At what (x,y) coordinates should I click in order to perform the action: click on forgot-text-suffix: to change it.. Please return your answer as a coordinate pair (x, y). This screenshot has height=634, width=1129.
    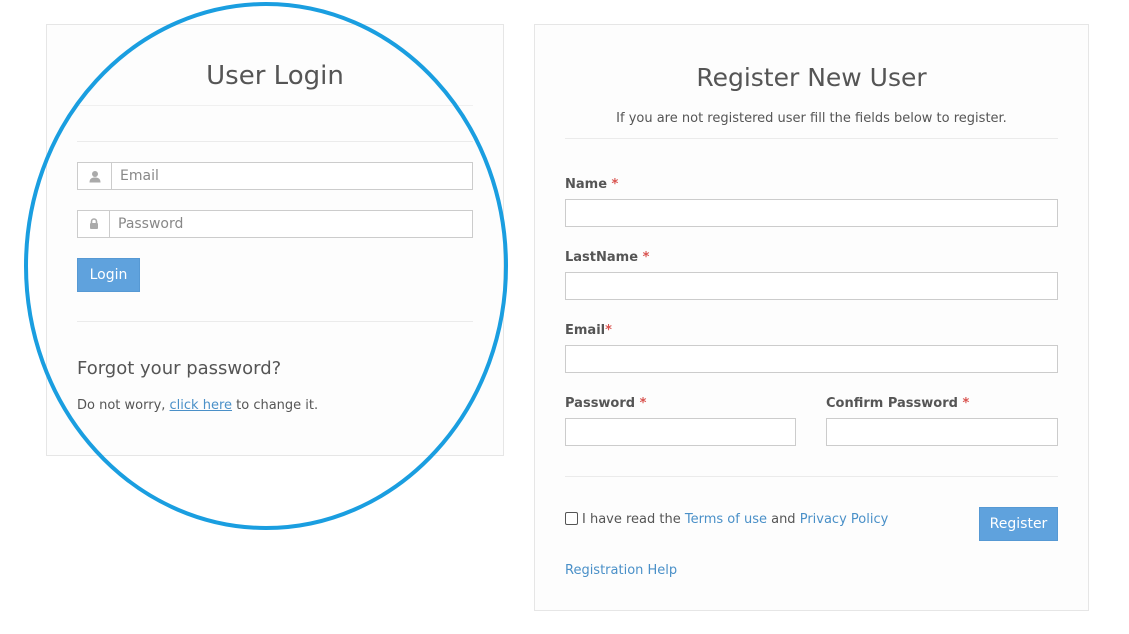
    Looking at the image, I should click on (275, 405).